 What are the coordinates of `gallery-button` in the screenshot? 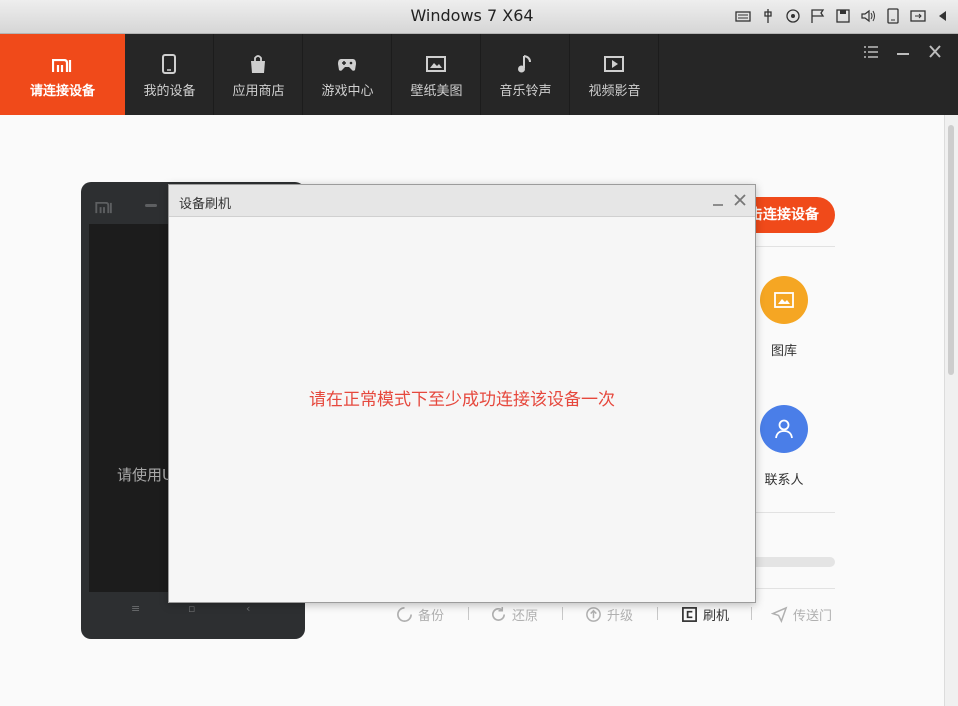 It's located at (784, 300).